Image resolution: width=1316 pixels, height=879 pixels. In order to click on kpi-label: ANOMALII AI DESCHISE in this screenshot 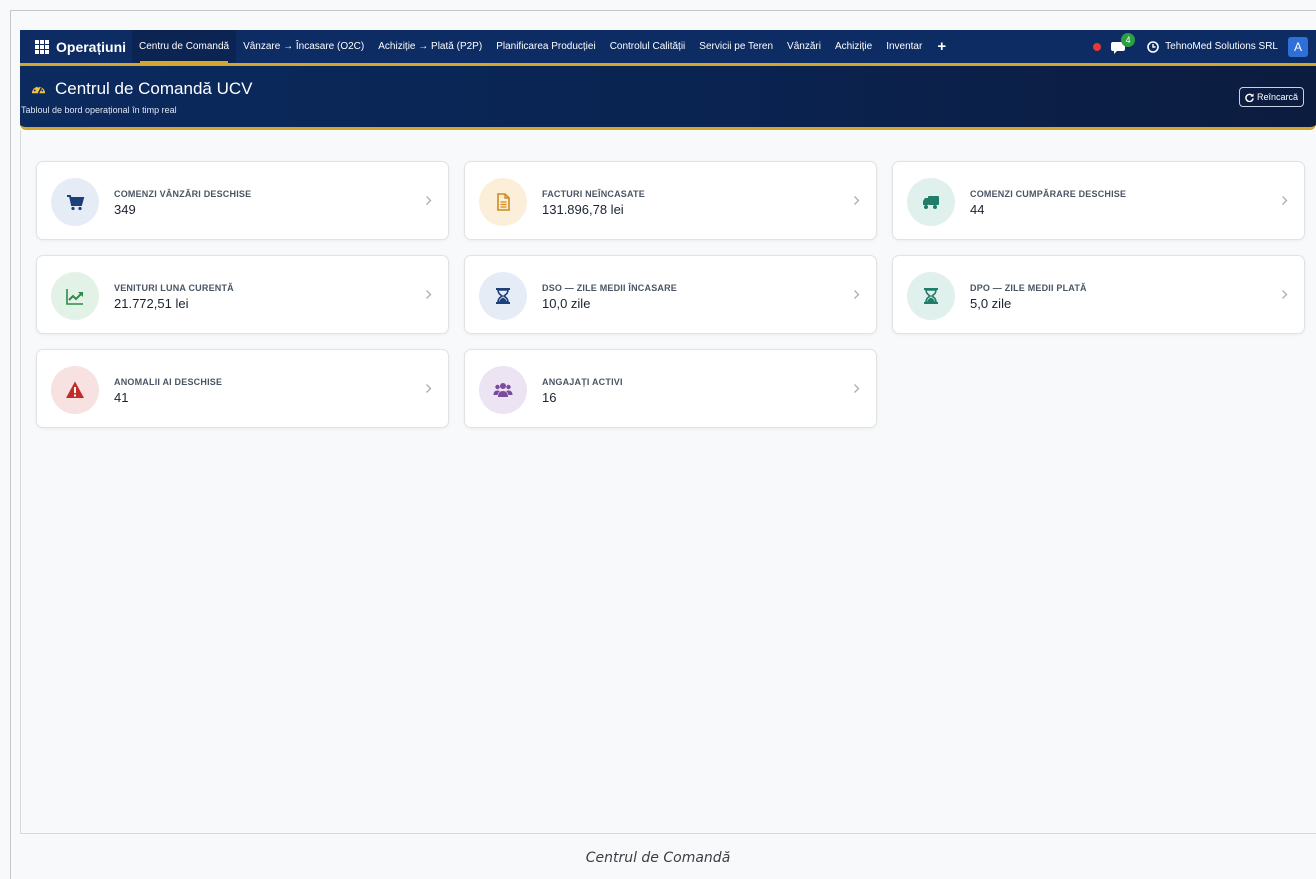, I will do `click(168, 382)`.